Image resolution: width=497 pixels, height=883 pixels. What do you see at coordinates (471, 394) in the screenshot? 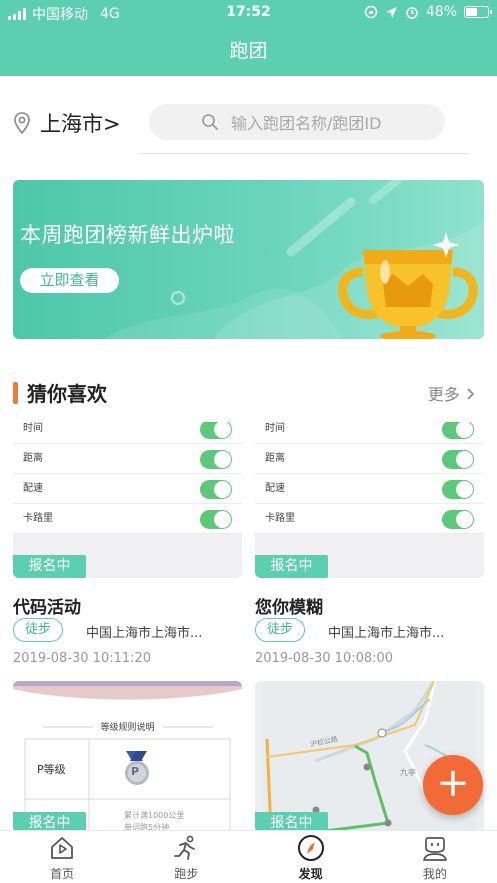
I see `chevron-right-icon` at bounding box center [471, 394].